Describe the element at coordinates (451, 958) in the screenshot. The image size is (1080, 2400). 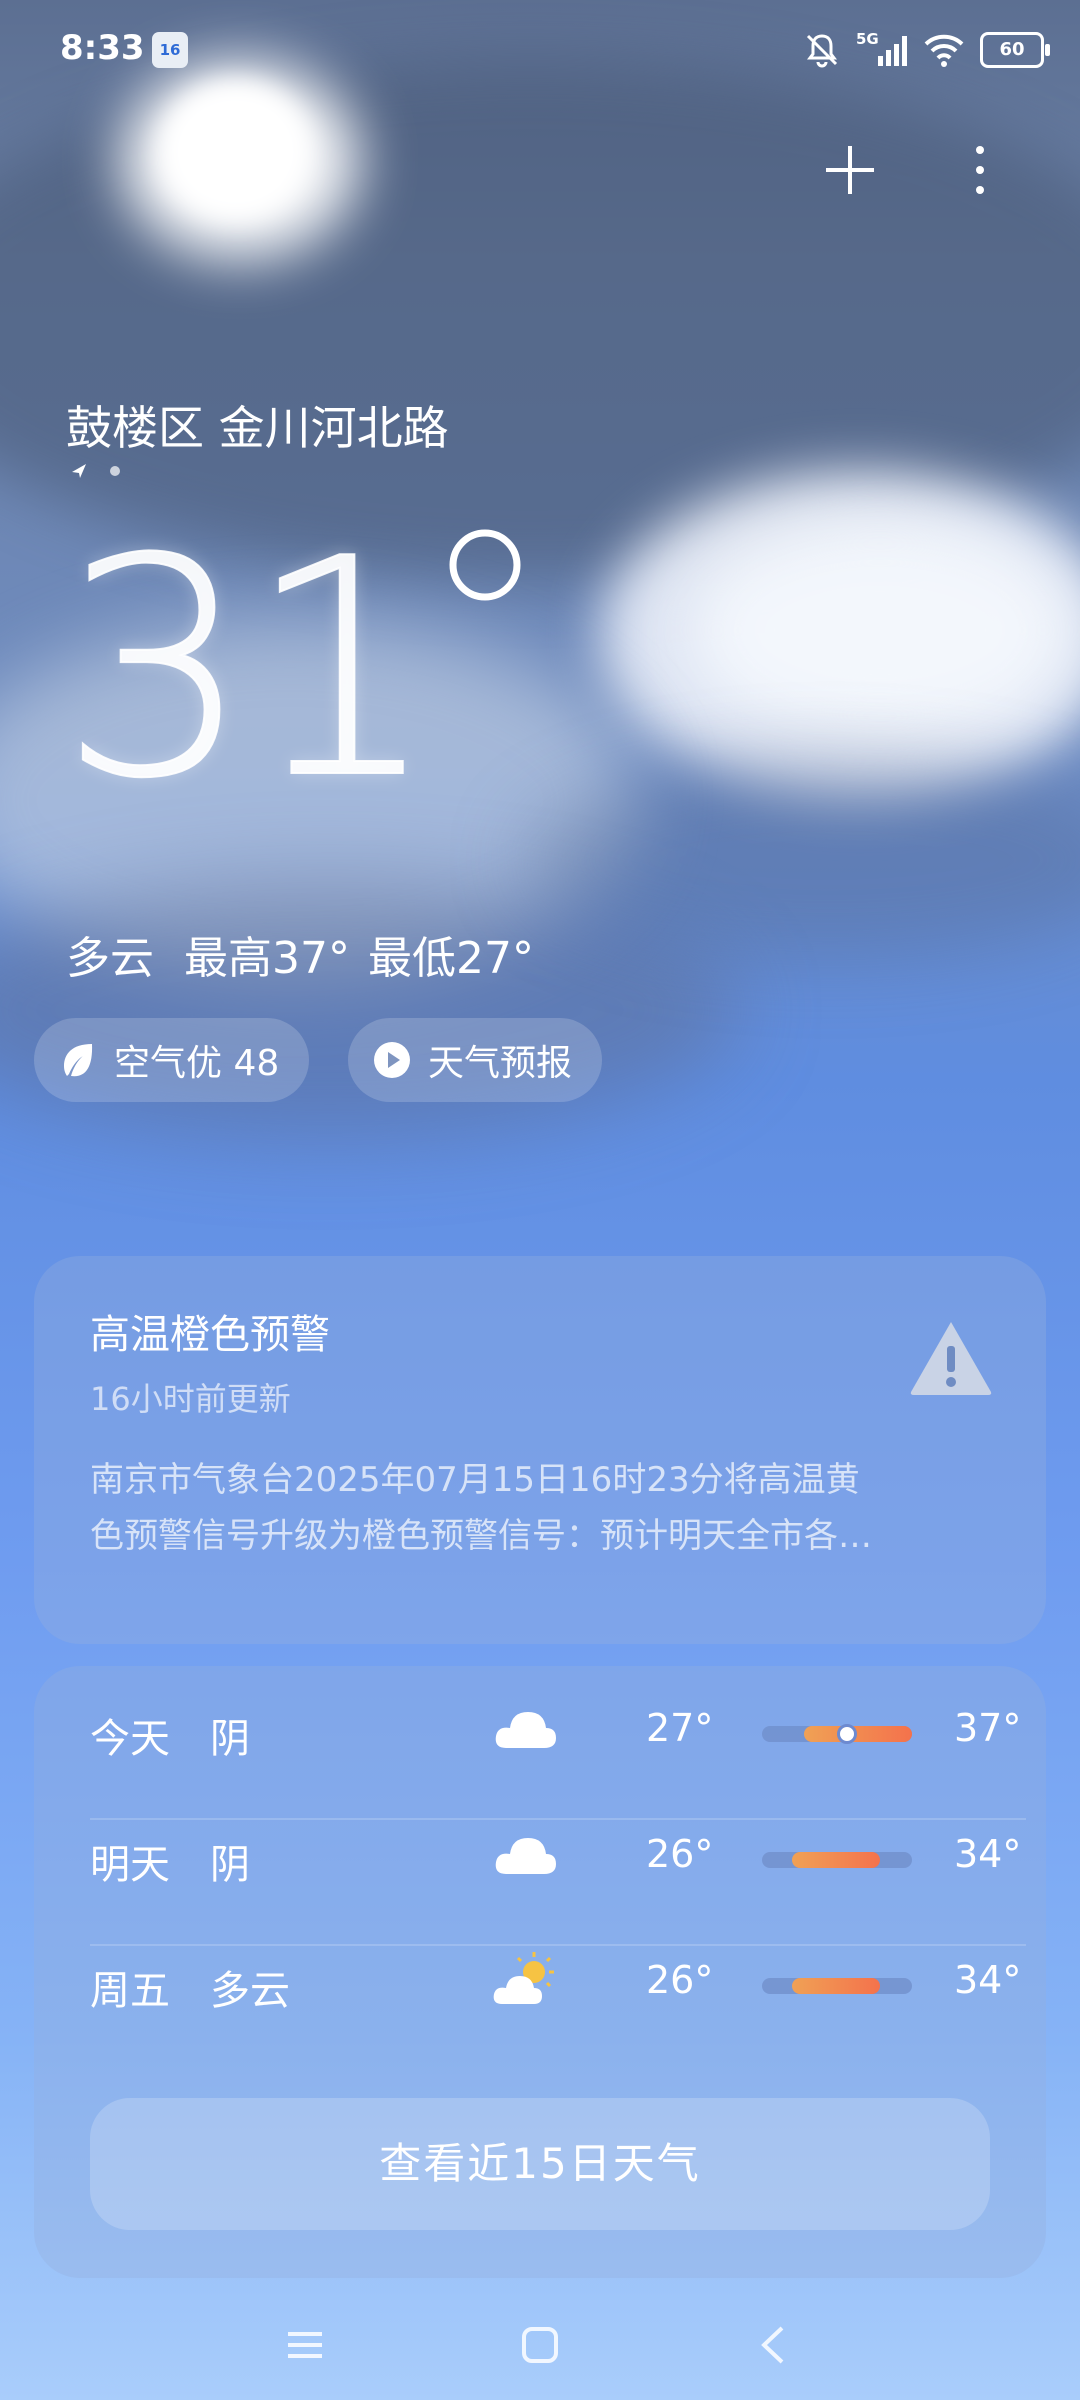
I see `low-temp: 最低27°` at that location.